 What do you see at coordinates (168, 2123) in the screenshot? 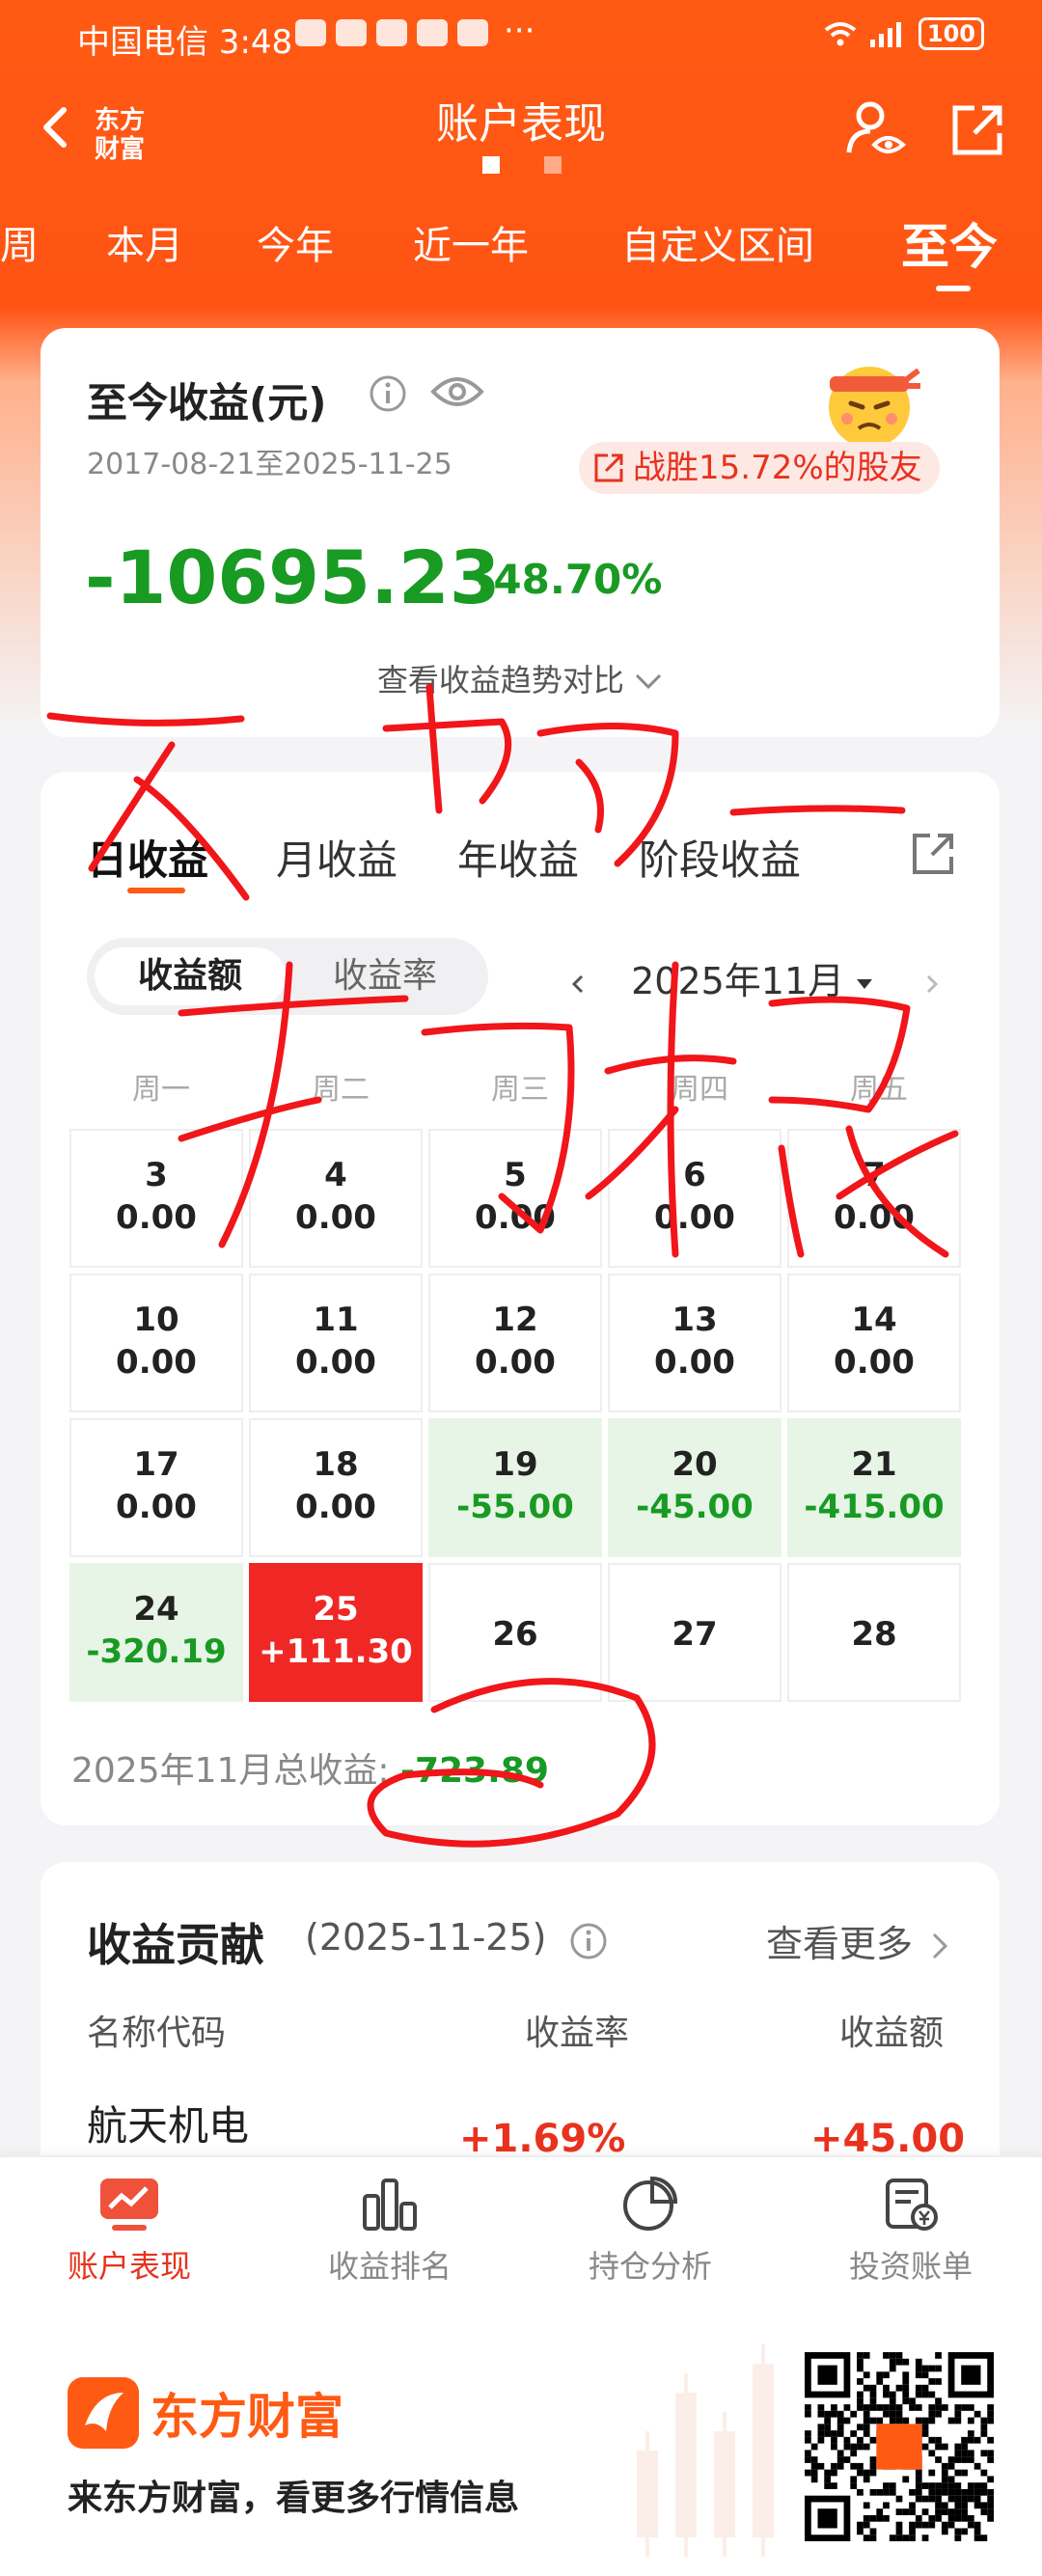
I see `stock-name: 航天机电` at bounding box center [168, 2123].